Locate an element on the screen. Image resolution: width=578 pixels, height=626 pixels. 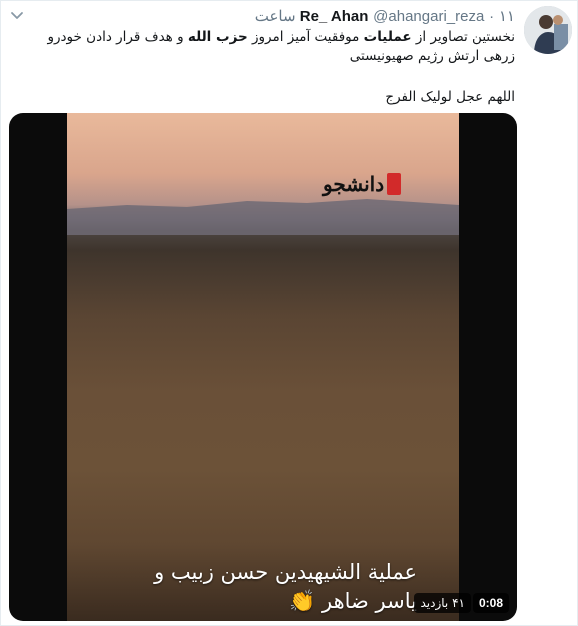
video-duration: 0:08 is located at coordinates (490, 603).